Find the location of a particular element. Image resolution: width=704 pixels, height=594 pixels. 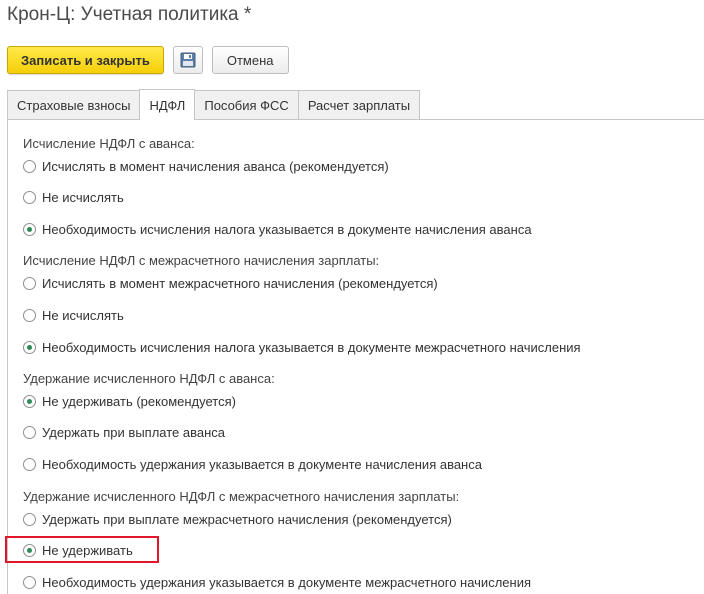

cancel-button: Отмена is located at coordinates (250, 60).